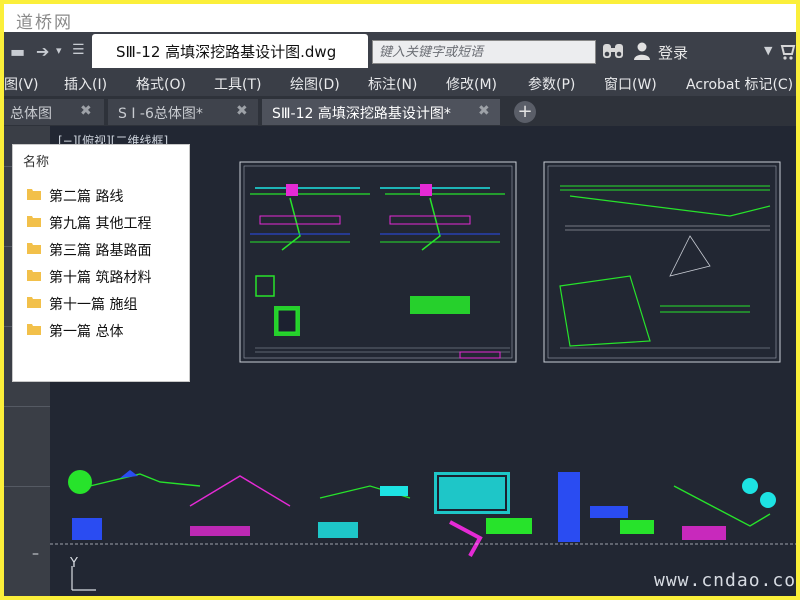  I want to click on document-title-tab: SⅢ-12 高填深挖路基设计图.dwg, so click(230, 51).